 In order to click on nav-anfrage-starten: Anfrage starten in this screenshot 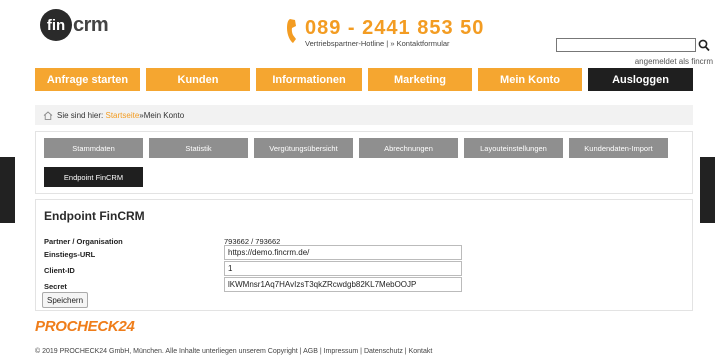, I will do `click(87, 79)`.